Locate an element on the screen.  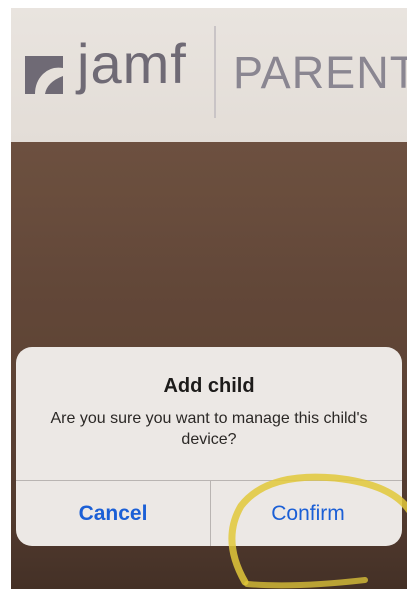
cancel-button: Cancel is located at coordinates (113, 513).